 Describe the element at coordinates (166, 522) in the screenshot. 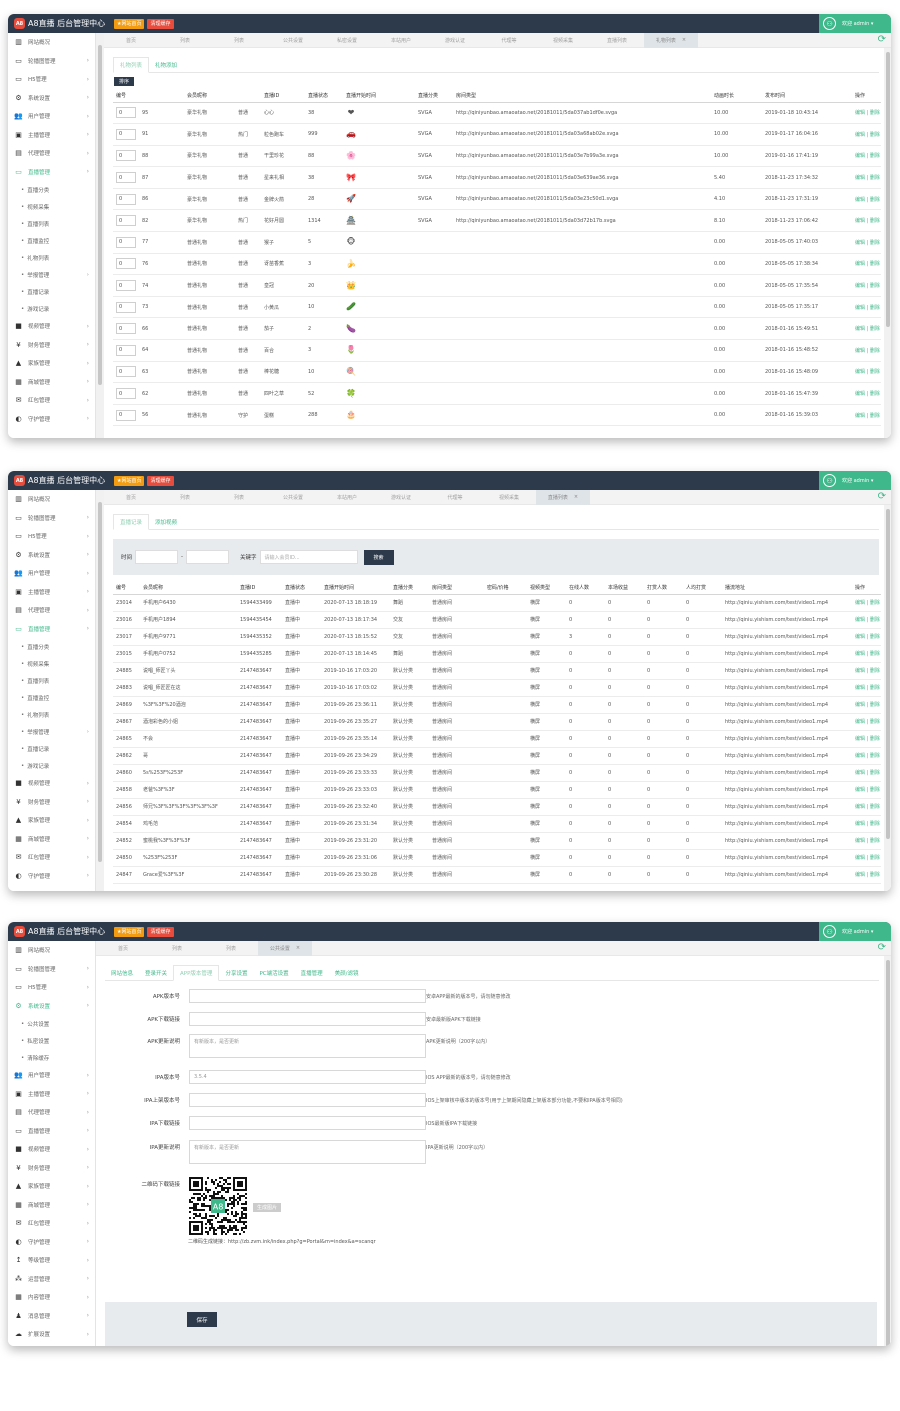

I see `tab-add-video: 添加视频` at that location.